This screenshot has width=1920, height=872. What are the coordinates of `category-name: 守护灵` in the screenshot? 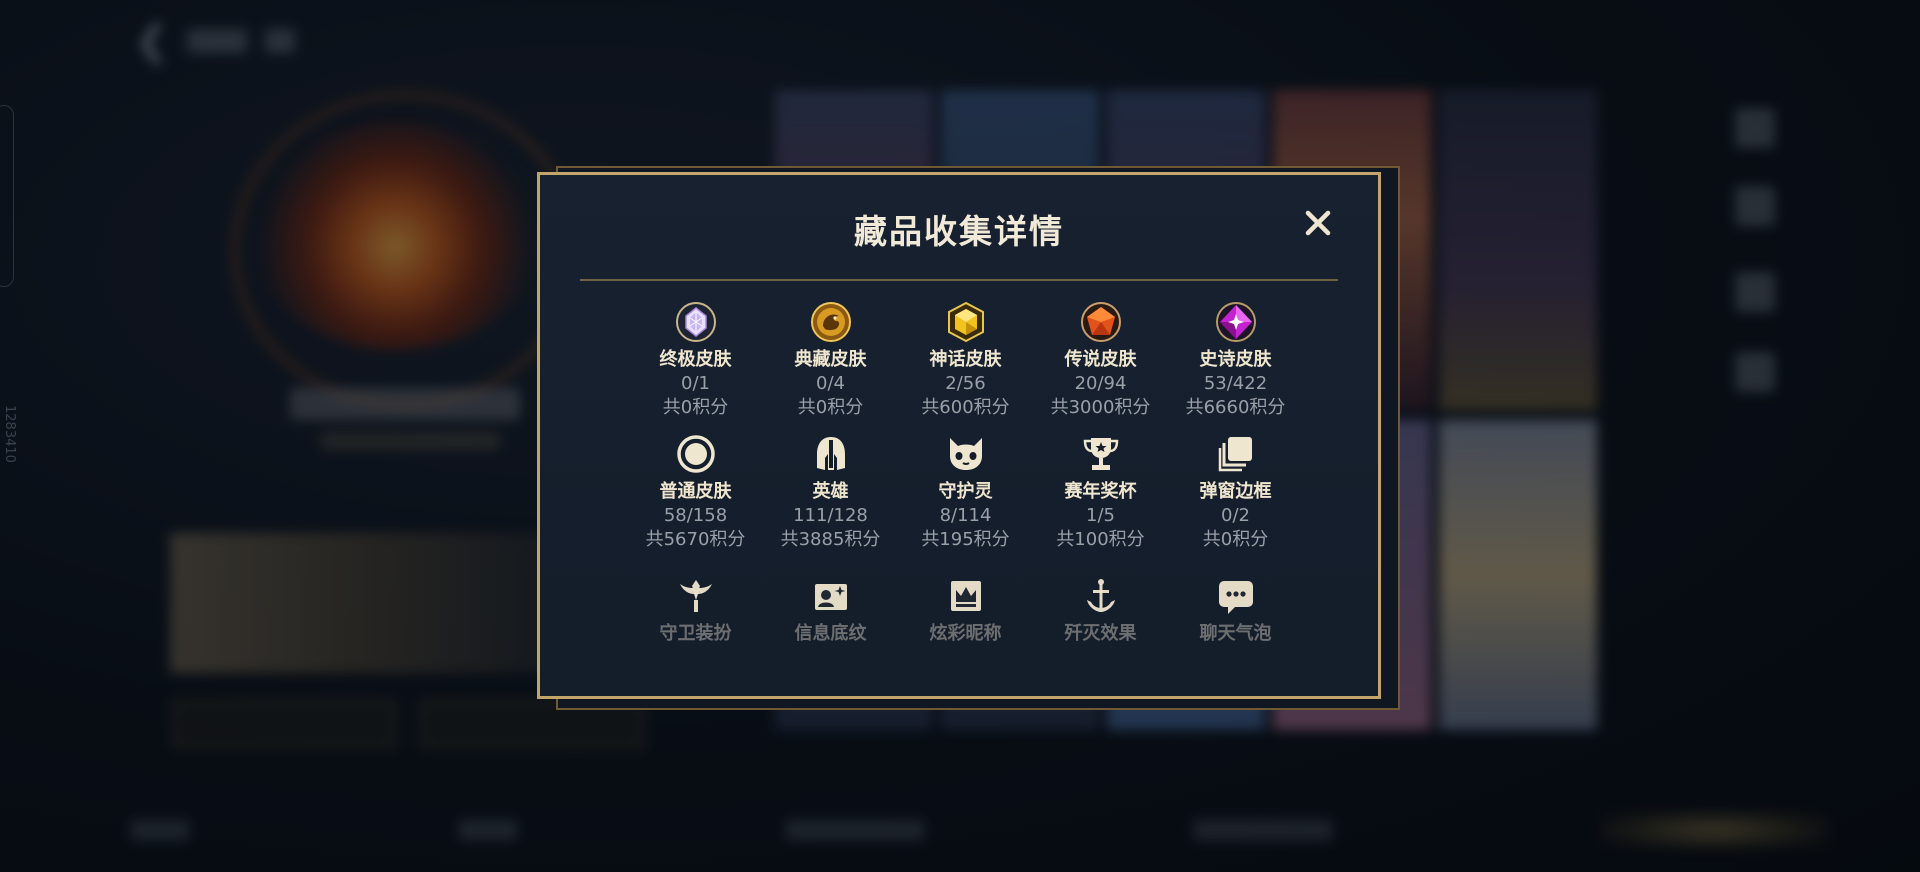 It's located at (965, 491).